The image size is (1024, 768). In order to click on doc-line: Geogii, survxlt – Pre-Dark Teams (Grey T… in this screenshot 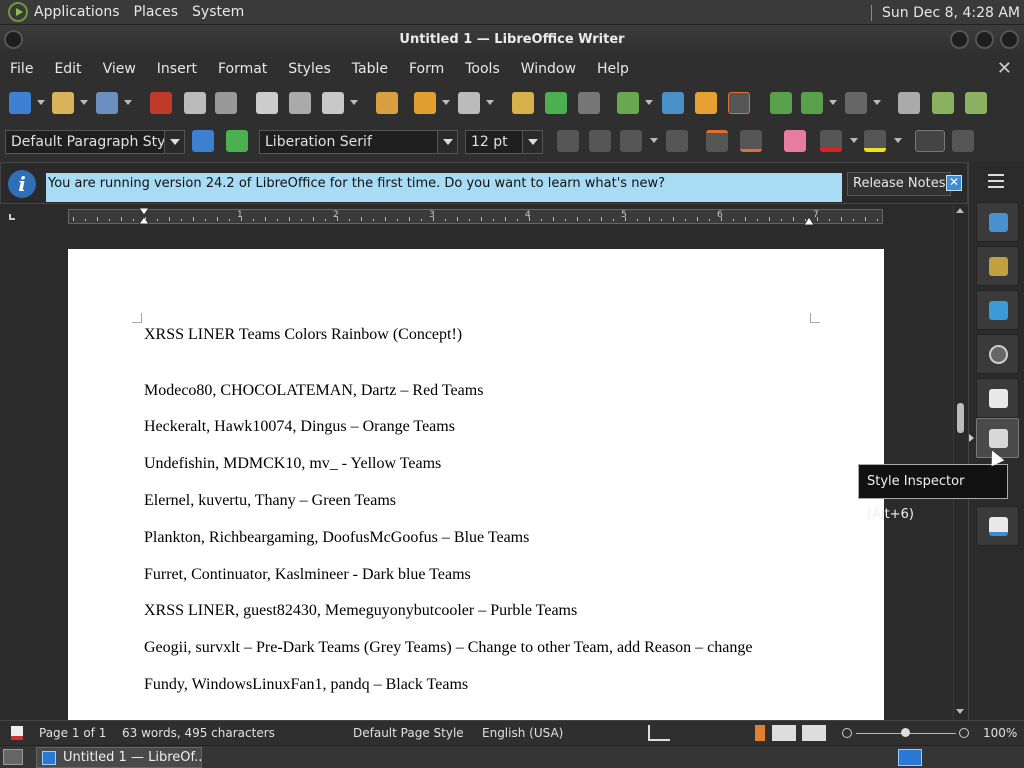, I will do `click(448, 648)`.